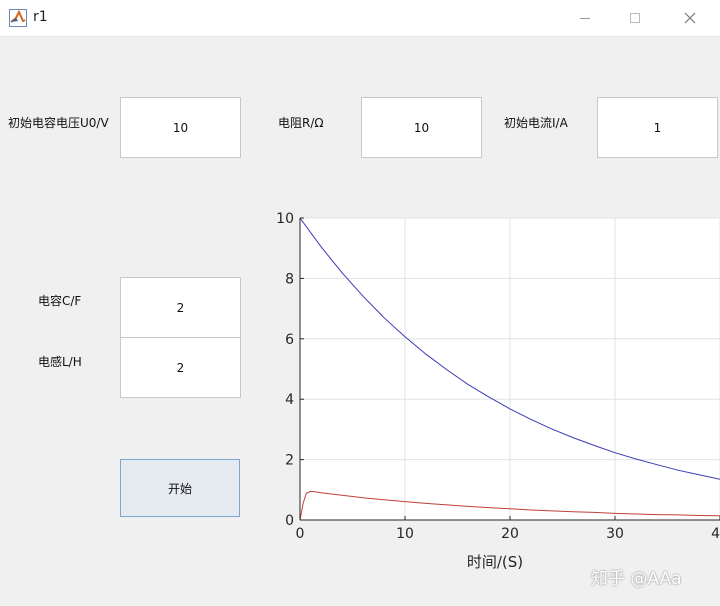 The width and height of the screenshot is (720, 606). I want to click on y-tick-label: 10, so click(285, 219).